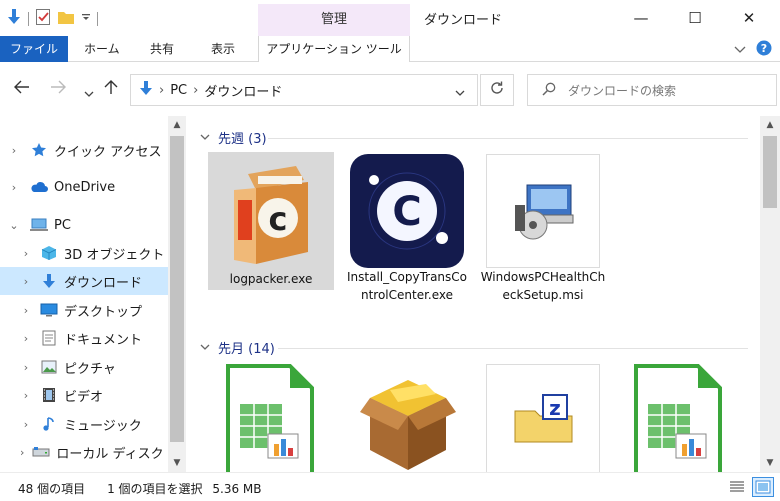 The width and height of the screenshot is (780, 501). Describe the element at coordinates (652, 90) in the screenshot. I see `search-box: ダウンロードの検索` at that location.